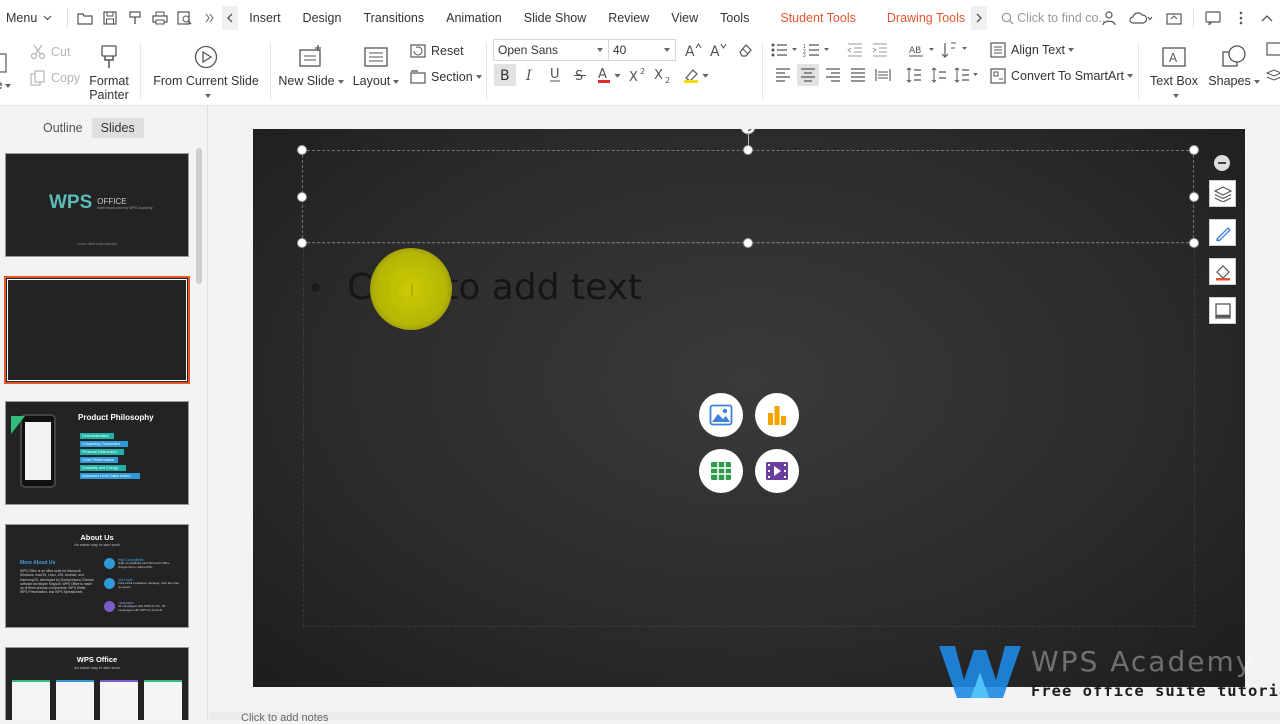 The width and height of the screenshot is (1280, 724). Describe the element at coordinates (97, 683) in the screenshot. I see `slide-thumbnail-5: WPS Office An easier way to start work` at that location.